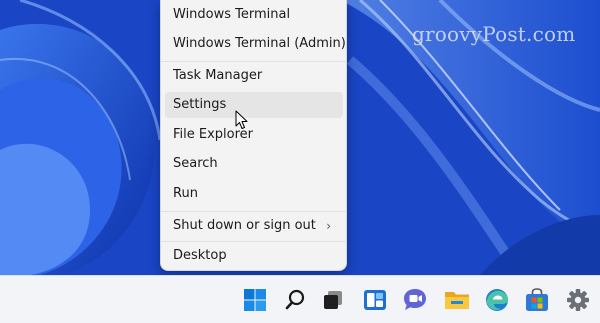  What do you see at coordinates (578, 300) in the screenshot?
I see `settings-gear-icon` at bounding box center [578, 300].